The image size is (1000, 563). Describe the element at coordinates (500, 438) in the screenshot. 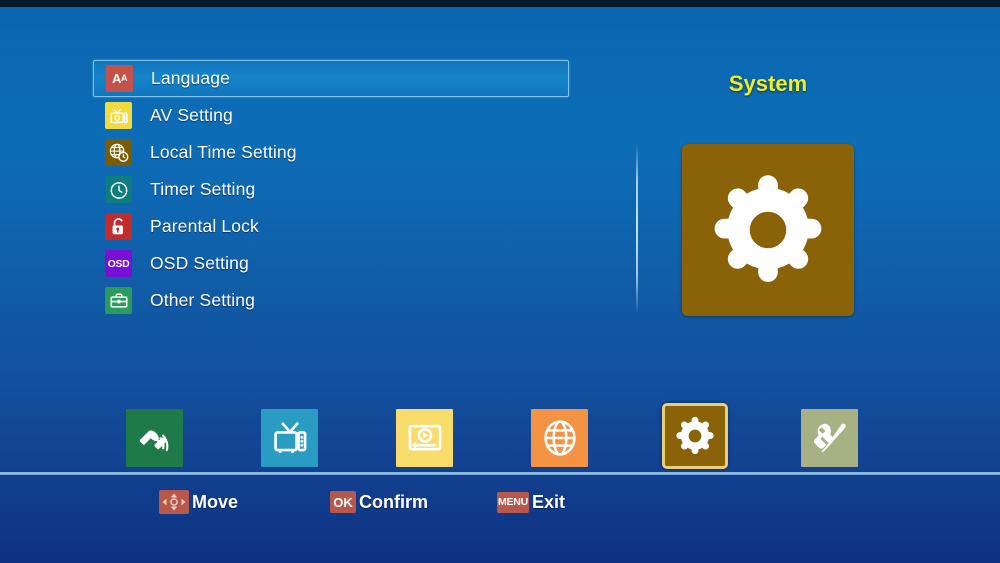

I see `main-menu-icon-strip` at that location.